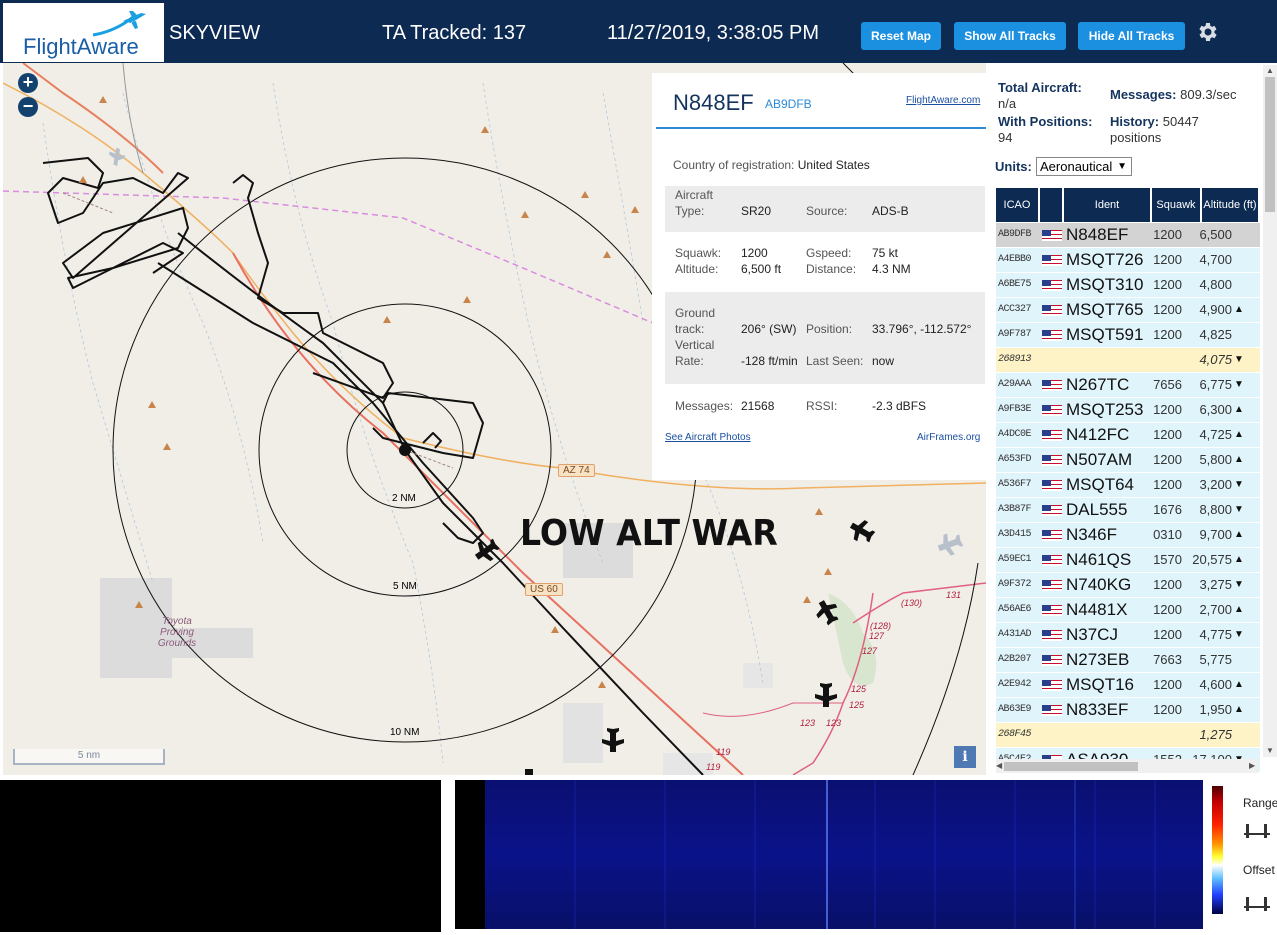 This screenshot has width=1277, height=935. I want to click on table-row: A29AAA N267TC 7656 6,775 ▼, so click(1128, 385).